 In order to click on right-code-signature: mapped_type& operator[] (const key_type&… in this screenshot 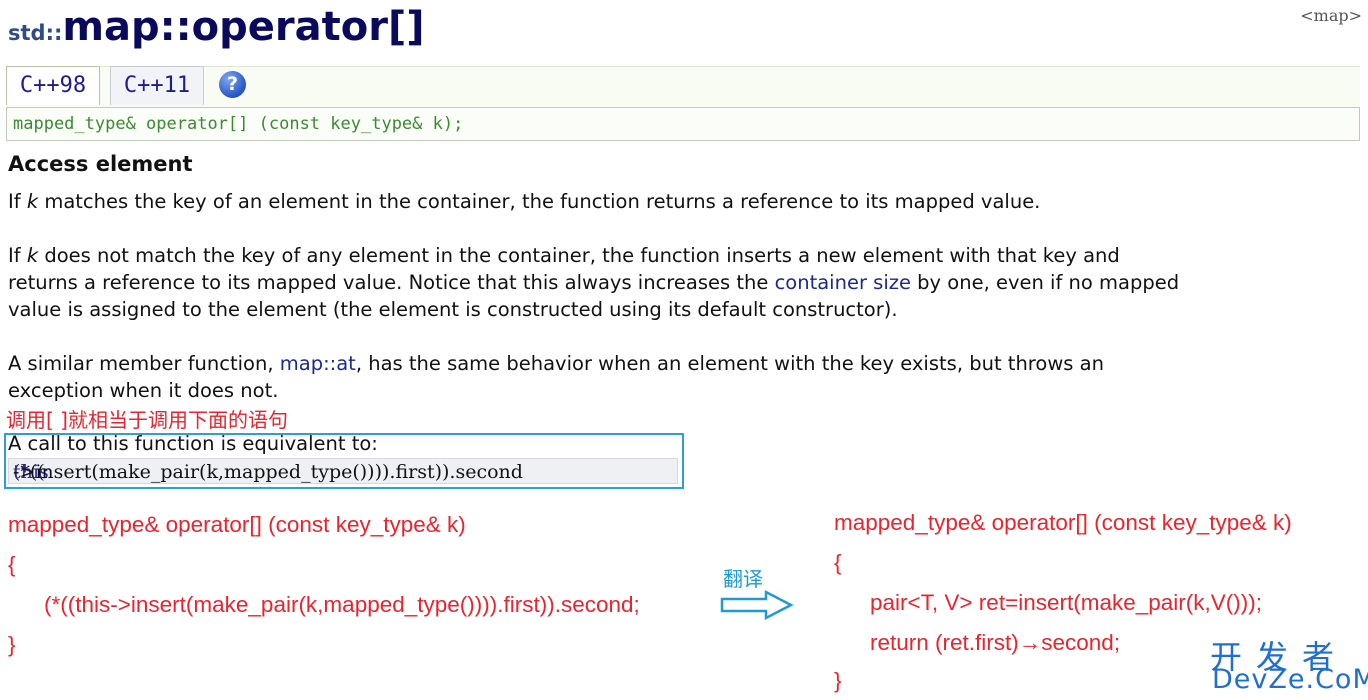, I will do `click(1063, 522)`.